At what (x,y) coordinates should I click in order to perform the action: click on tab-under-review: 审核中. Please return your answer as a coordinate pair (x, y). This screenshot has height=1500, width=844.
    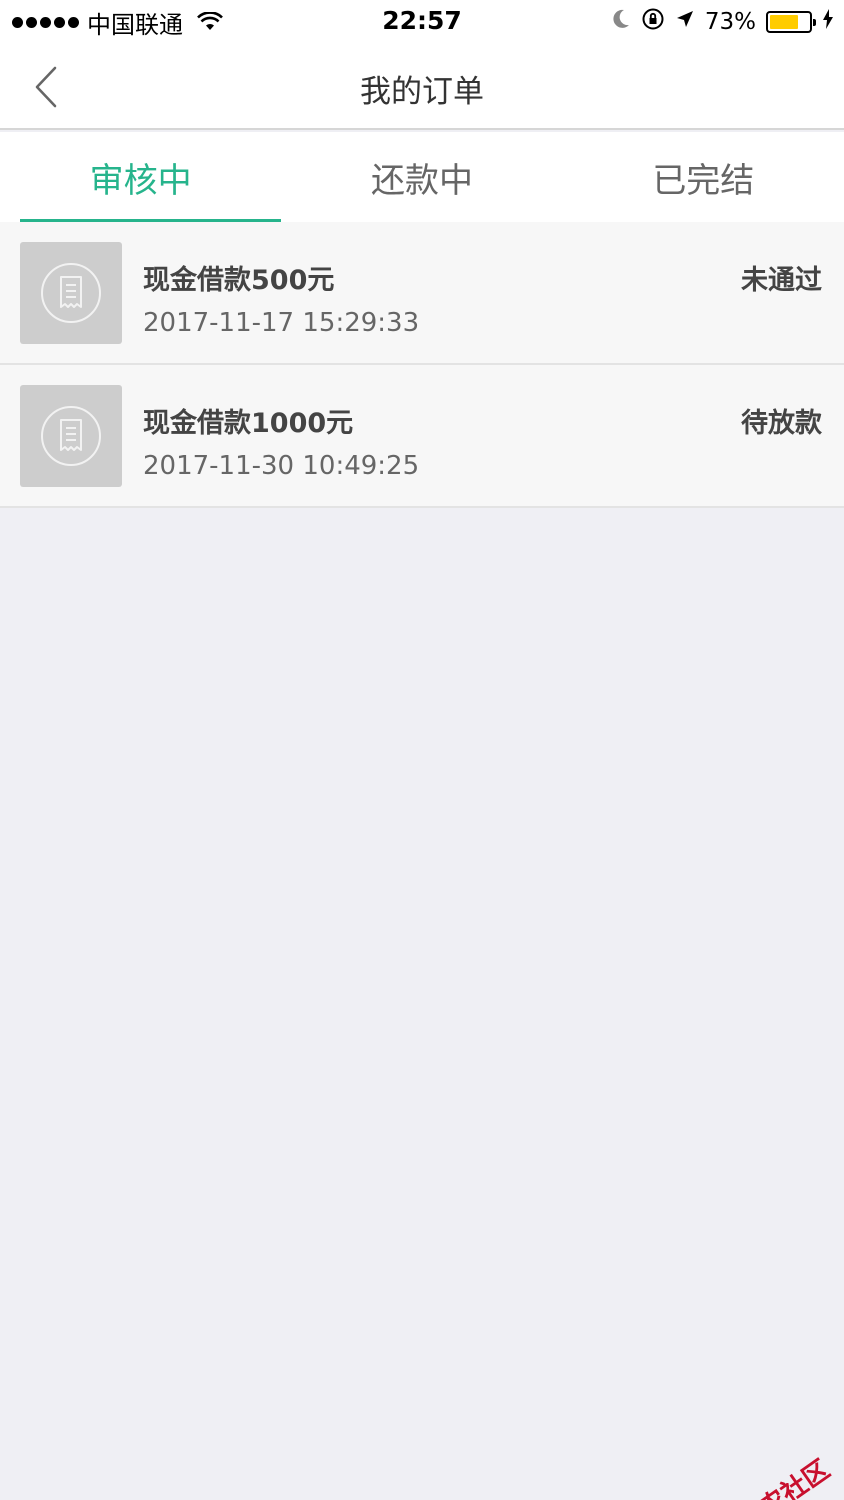
    Looking at the image, I should click on (141, 177).